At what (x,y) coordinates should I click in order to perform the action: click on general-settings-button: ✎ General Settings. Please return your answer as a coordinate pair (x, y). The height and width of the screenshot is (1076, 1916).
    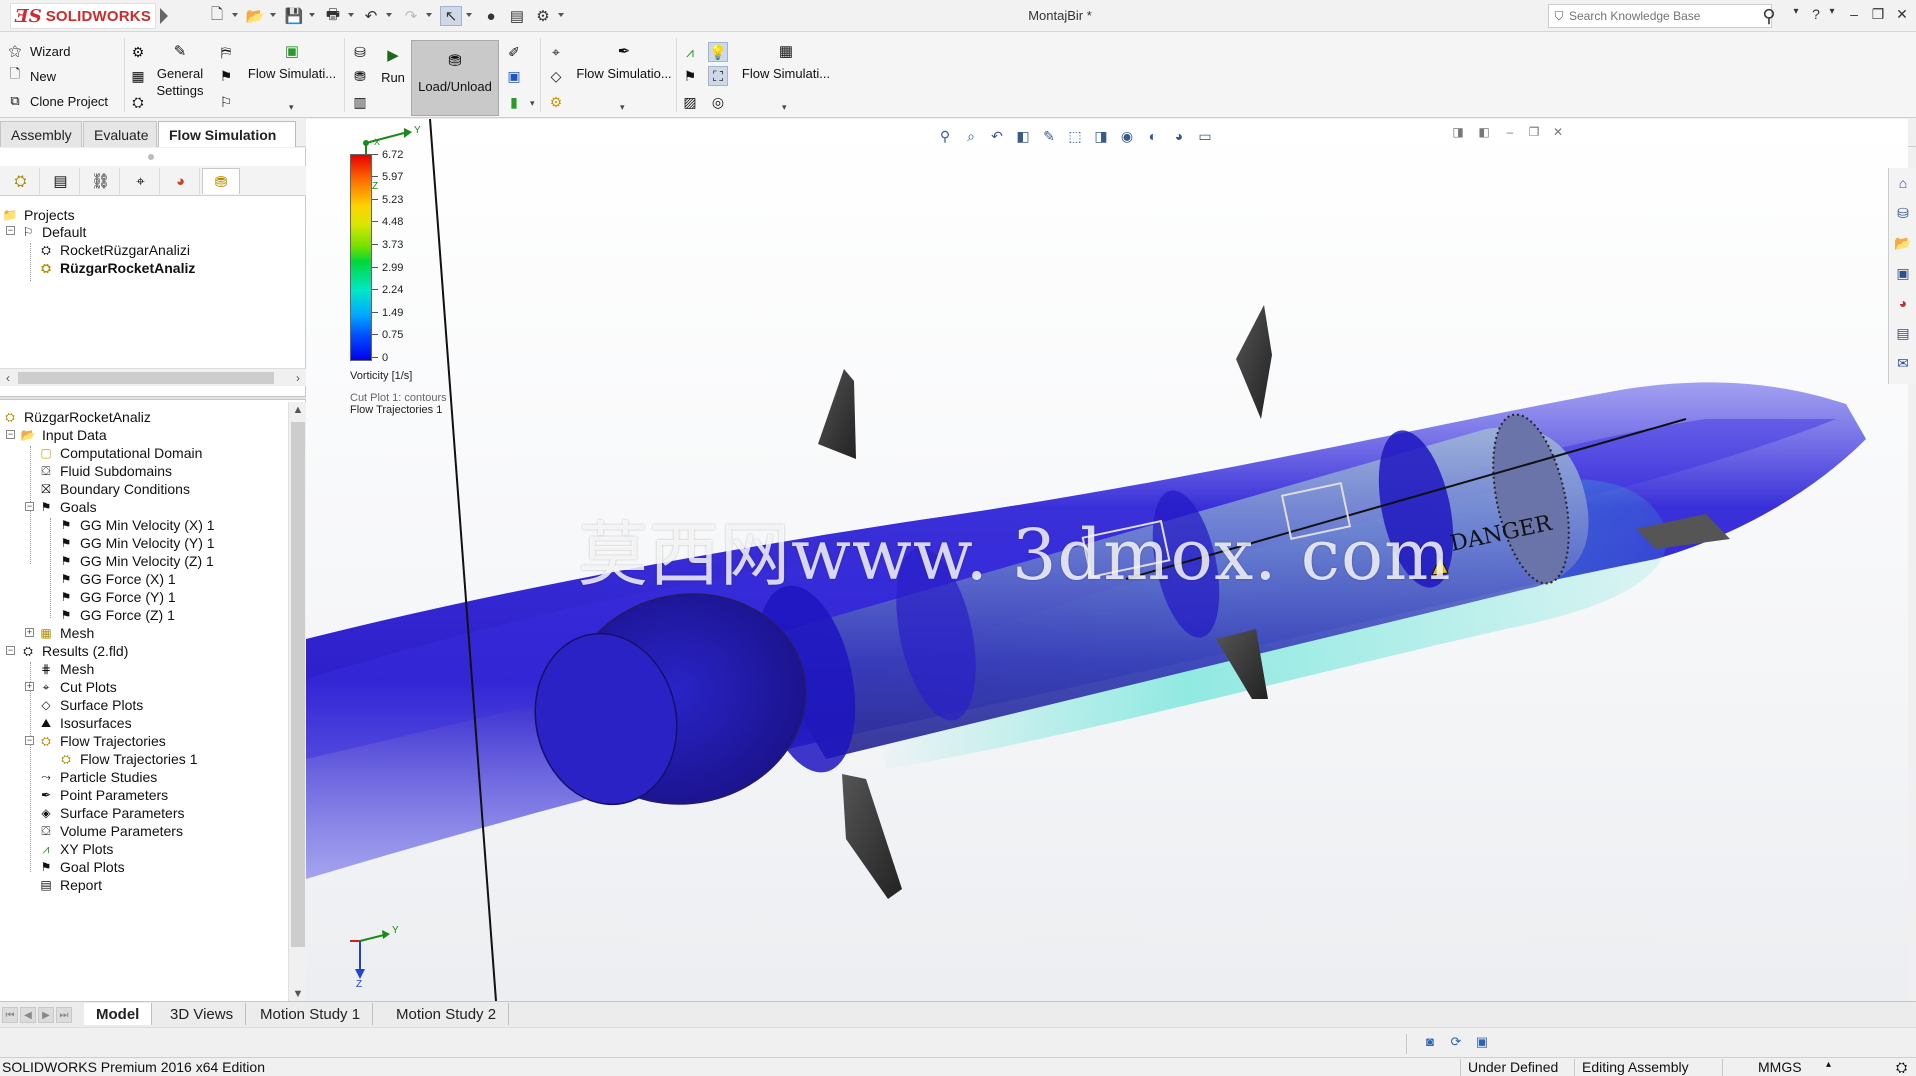
    Looking at the image, I should click on (180, 70).